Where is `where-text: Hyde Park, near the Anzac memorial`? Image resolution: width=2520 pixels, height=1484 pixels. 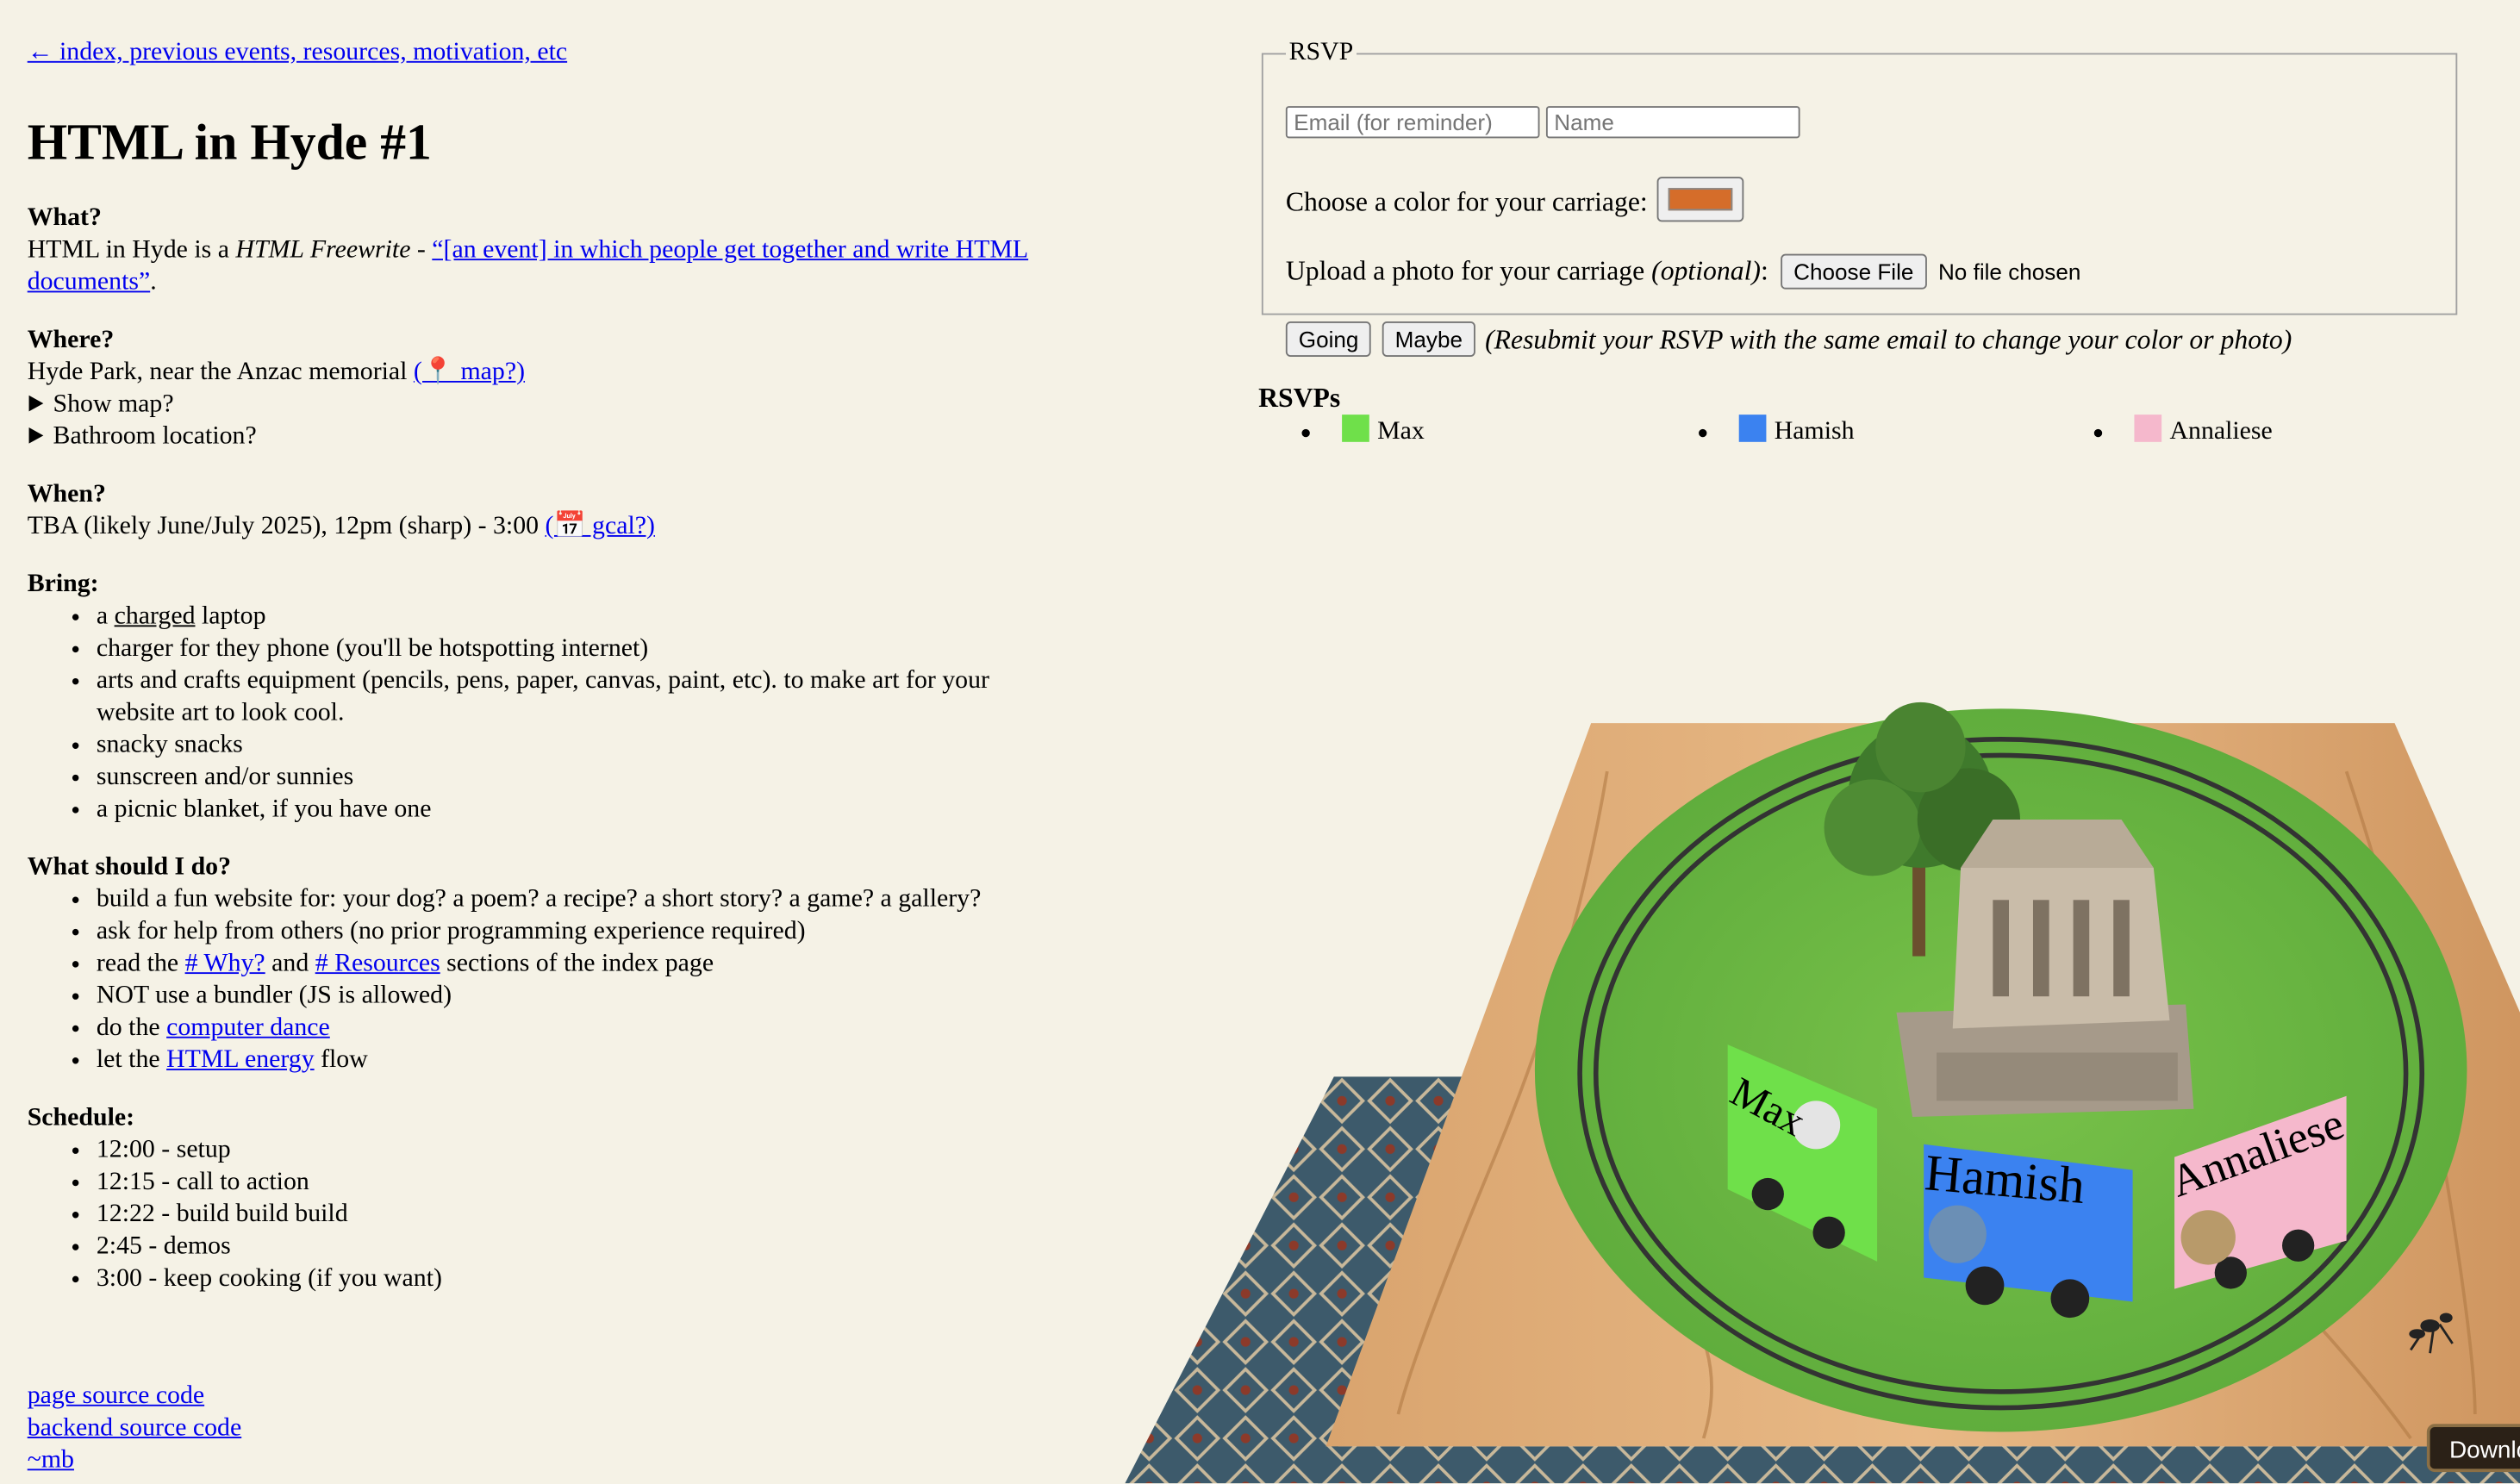 where-text: Hyde Park, near the Anzac memorial is located at coordinates (221, 372).